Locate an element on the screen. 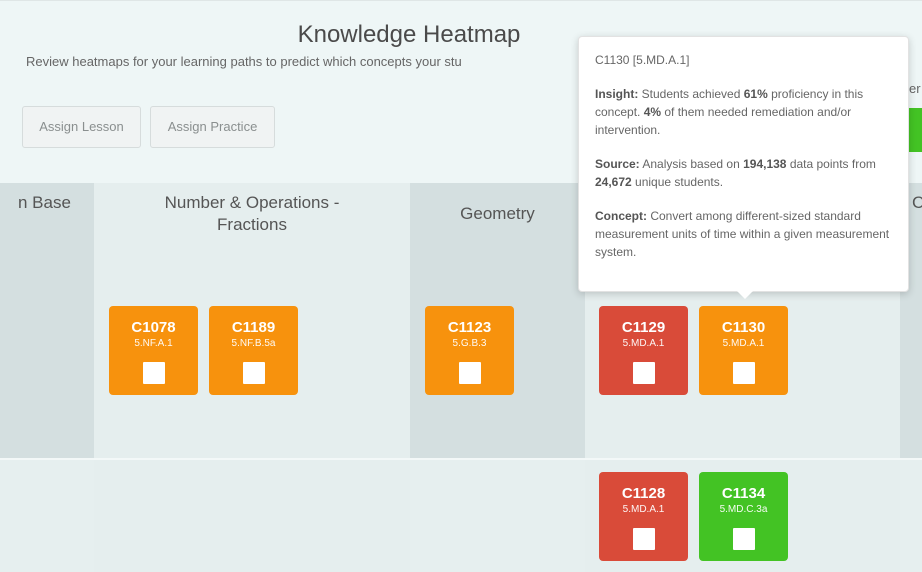 The image size is (922, 572). concept-label: Concept: is located at coordinates (621, 216).